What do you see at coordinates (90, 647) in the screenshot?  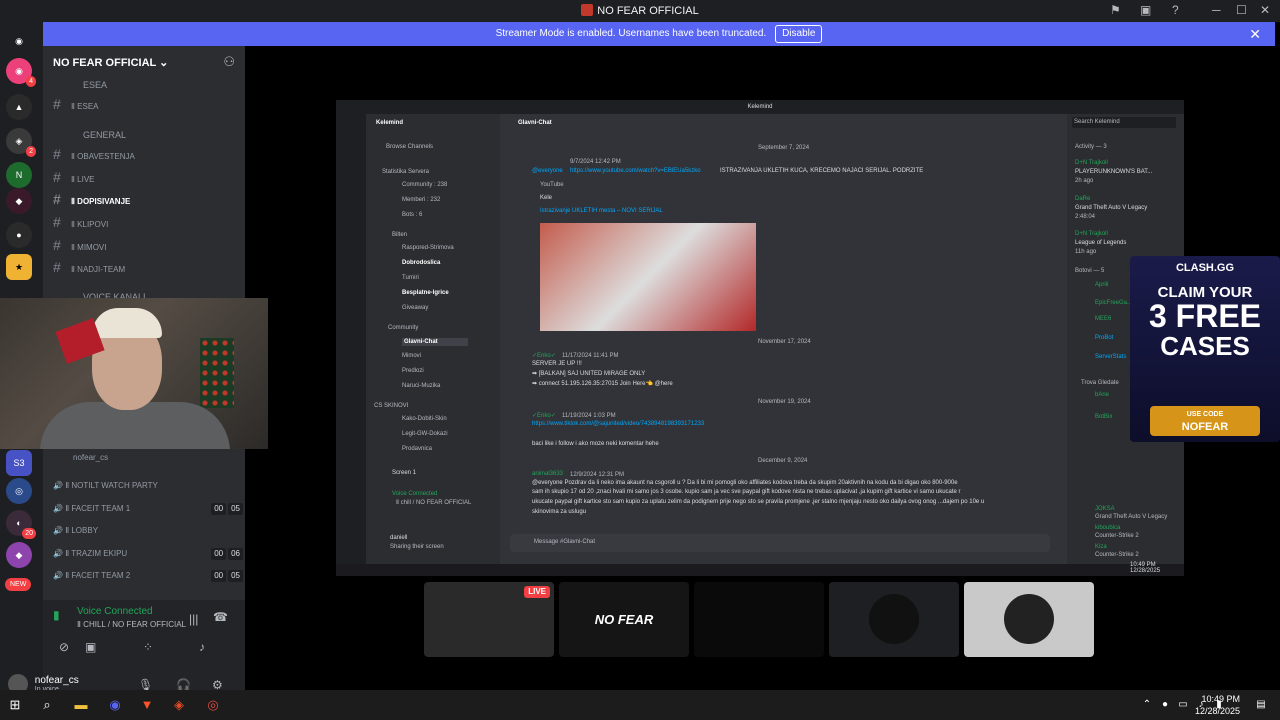 I see `screen-share-icon: ▣` at bounding box center [90, 647].